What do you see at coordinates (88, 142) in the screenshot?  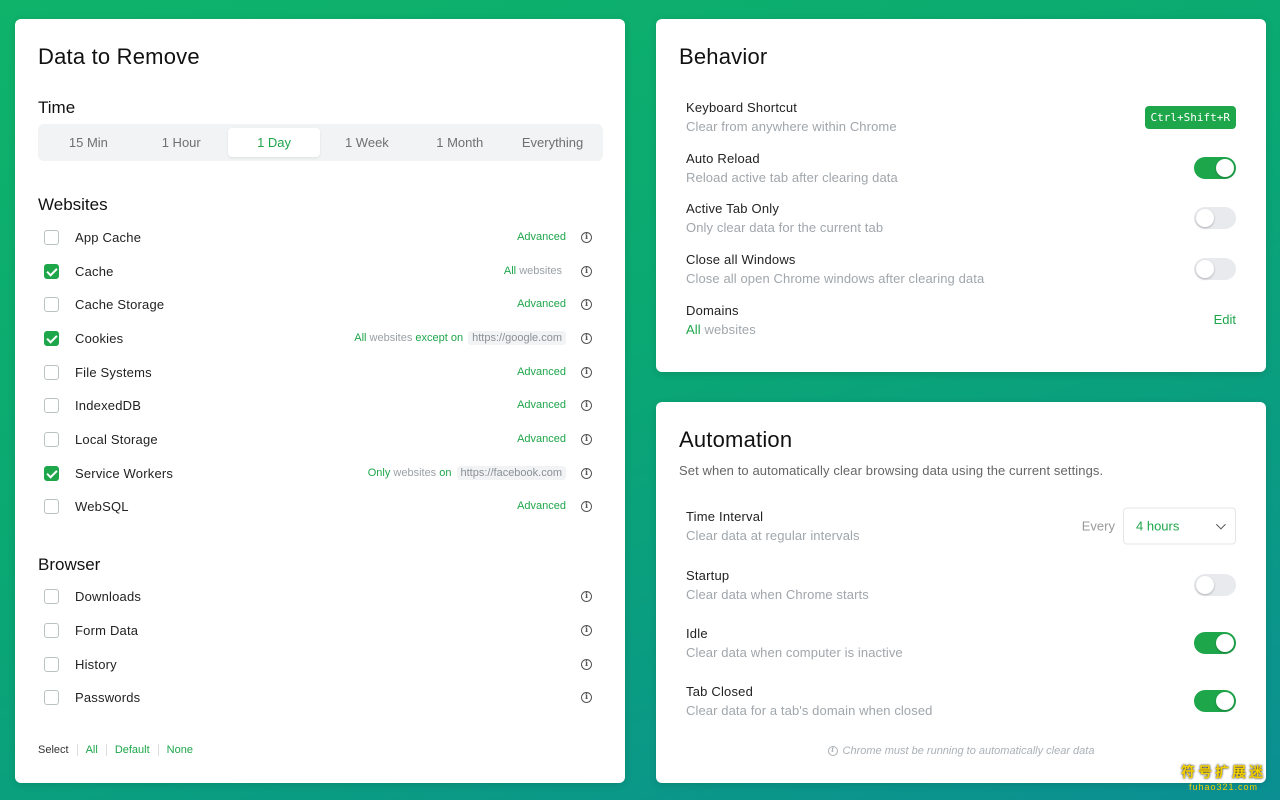 I see `time-option-15-min: 15 Min` at bounding box center [88, 142].